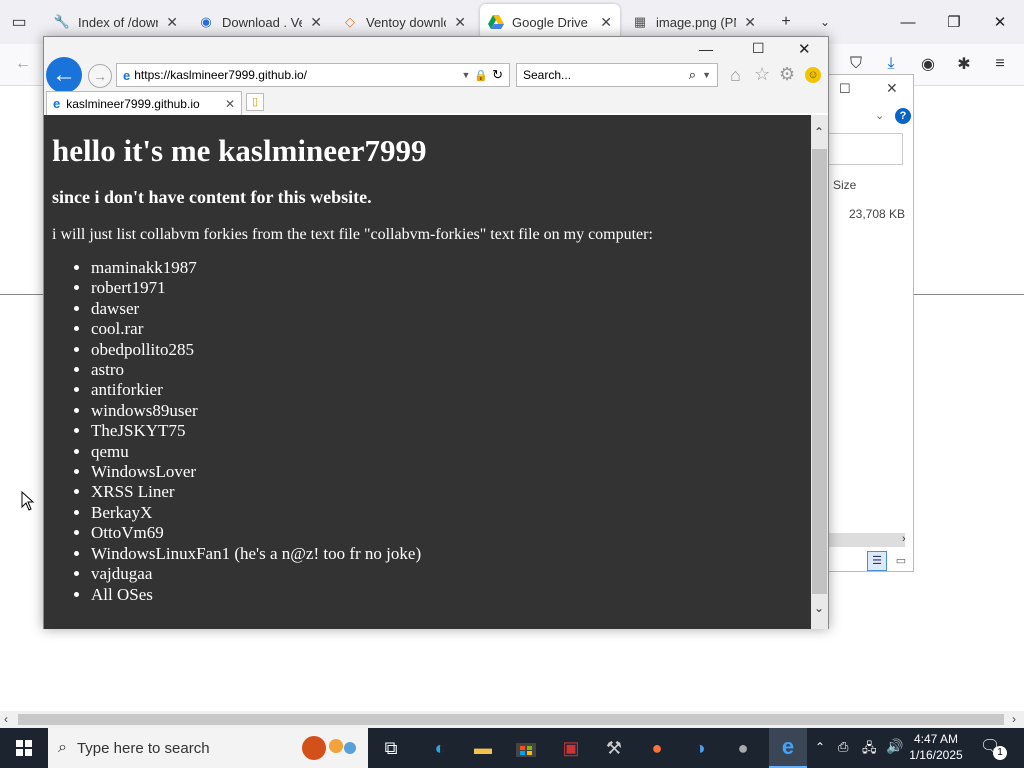 The height and width of the screenshot is (768, 1024). What do you see at coordinates (657, 748) in the screenshot?
I see `firefox-icon: ●` at bounding box center [657, 748].